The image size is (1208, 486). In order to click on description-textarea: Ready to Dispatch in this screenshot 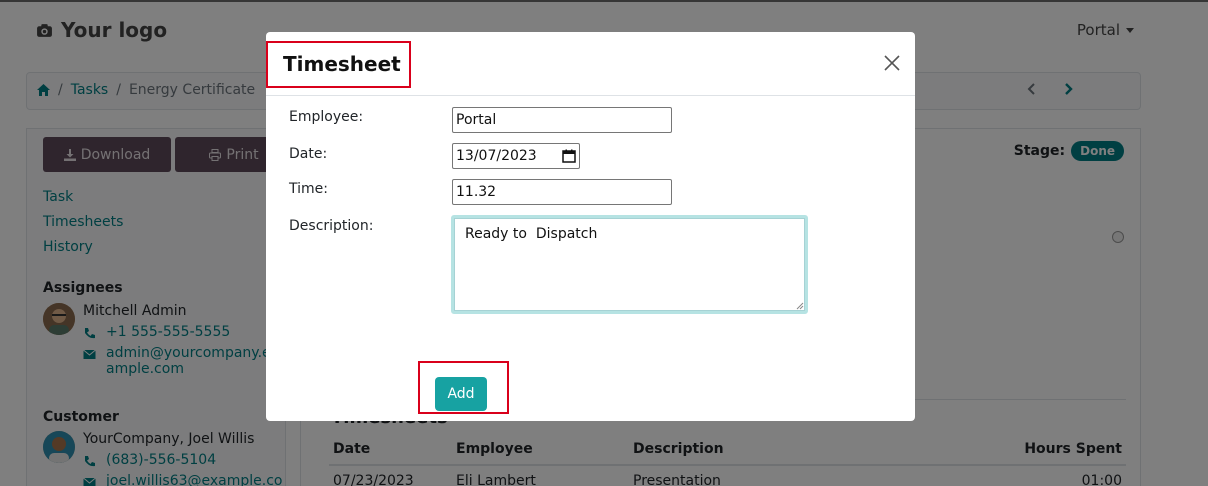, I will do `click(629, 264)`.